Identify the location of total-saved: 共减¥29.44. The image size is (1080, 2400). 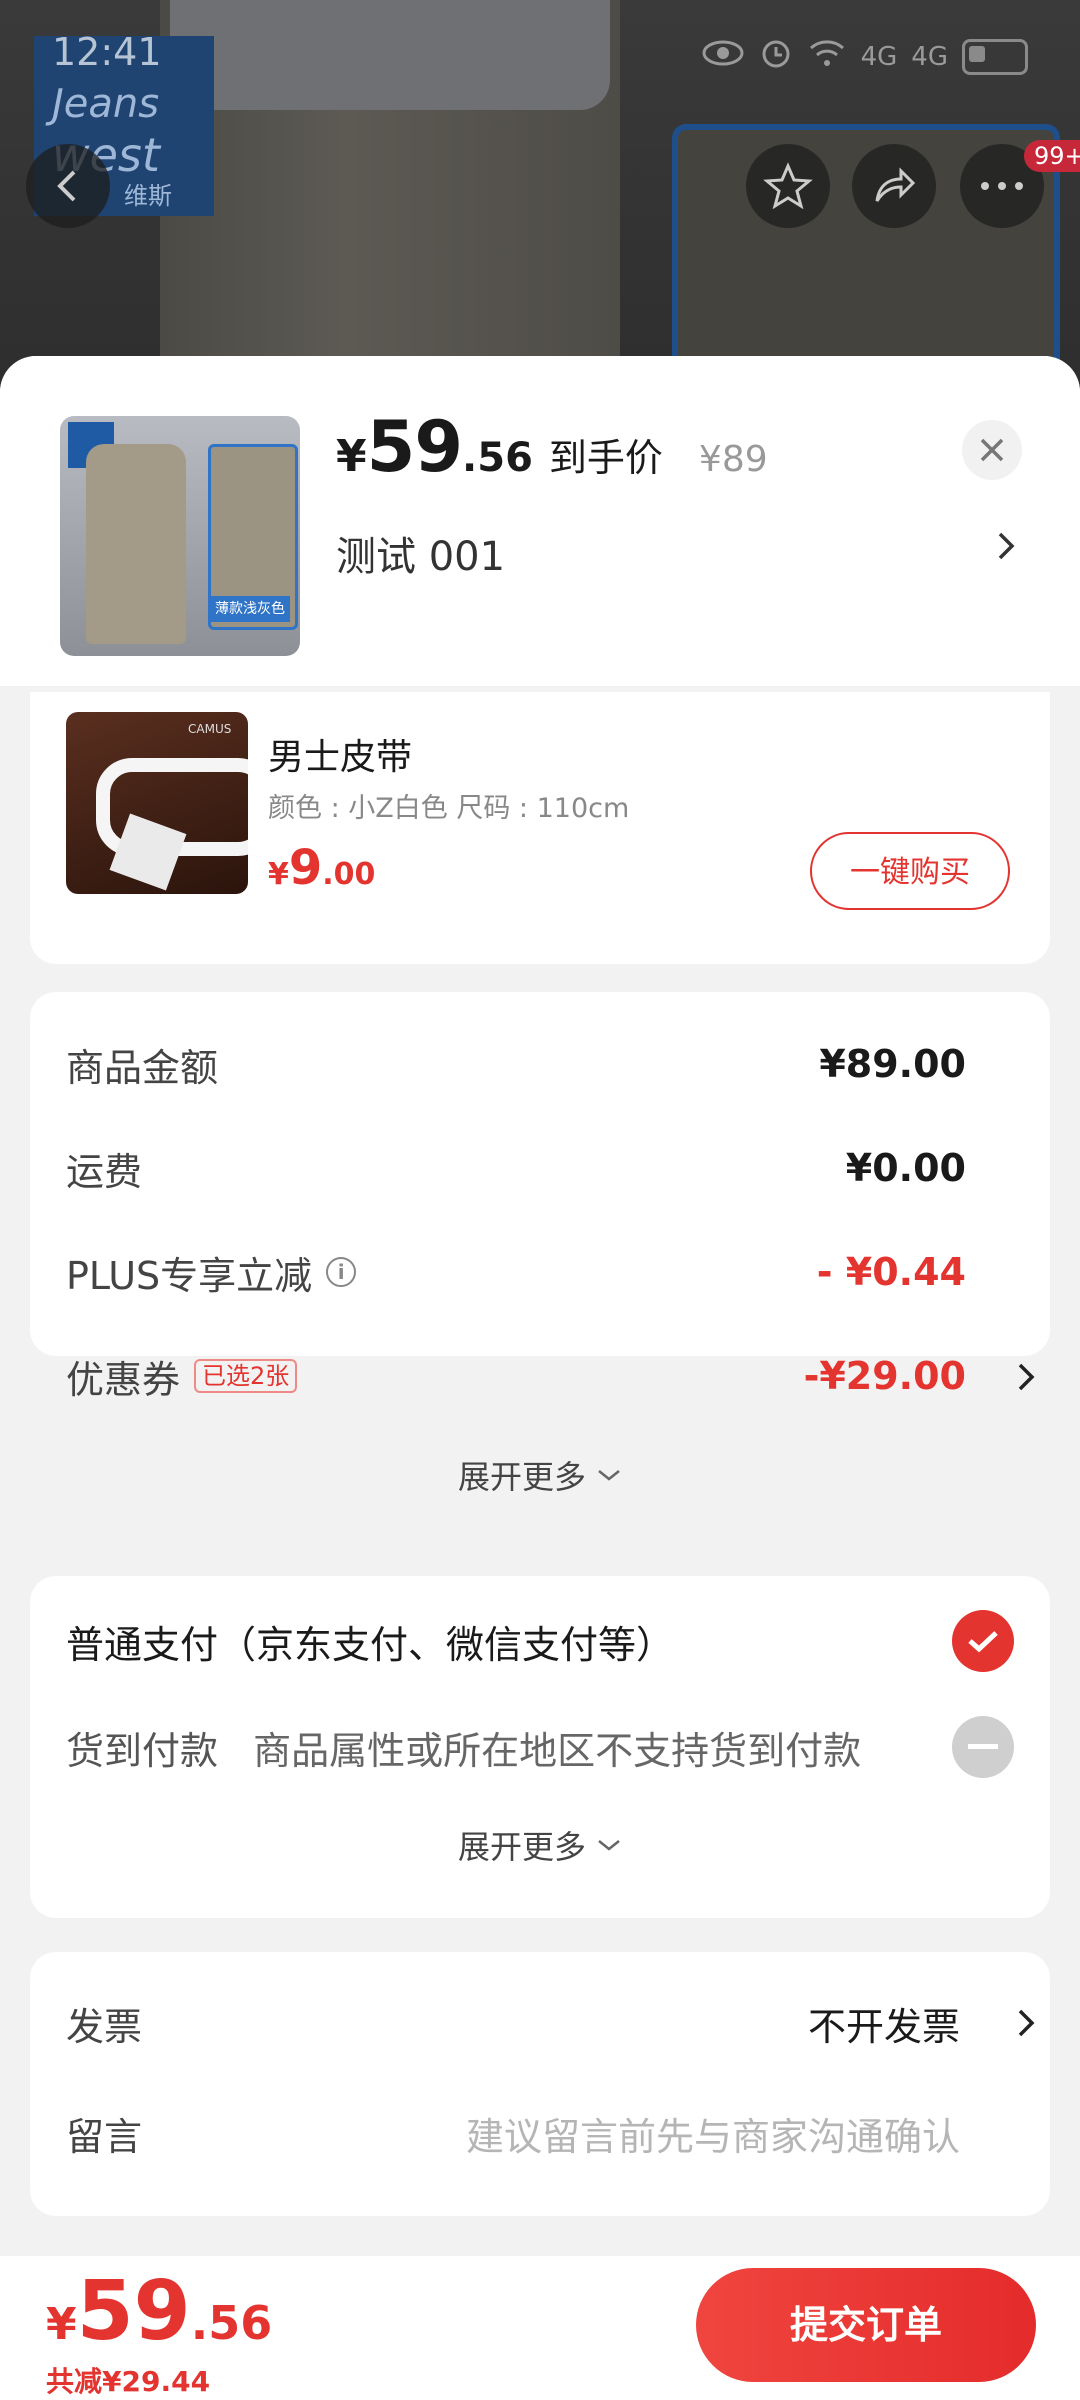
(128, 2381).